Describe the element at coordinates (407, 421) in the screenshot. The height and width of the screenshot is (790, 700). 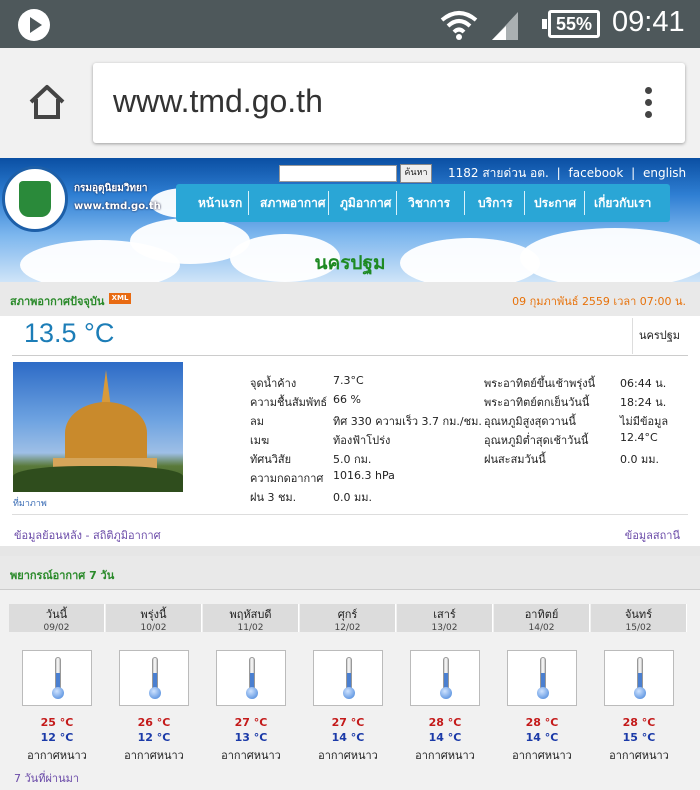
I see `obs-value: ทิศ 330 ความเร็ว 3.7 กม./ชม.` at that location.